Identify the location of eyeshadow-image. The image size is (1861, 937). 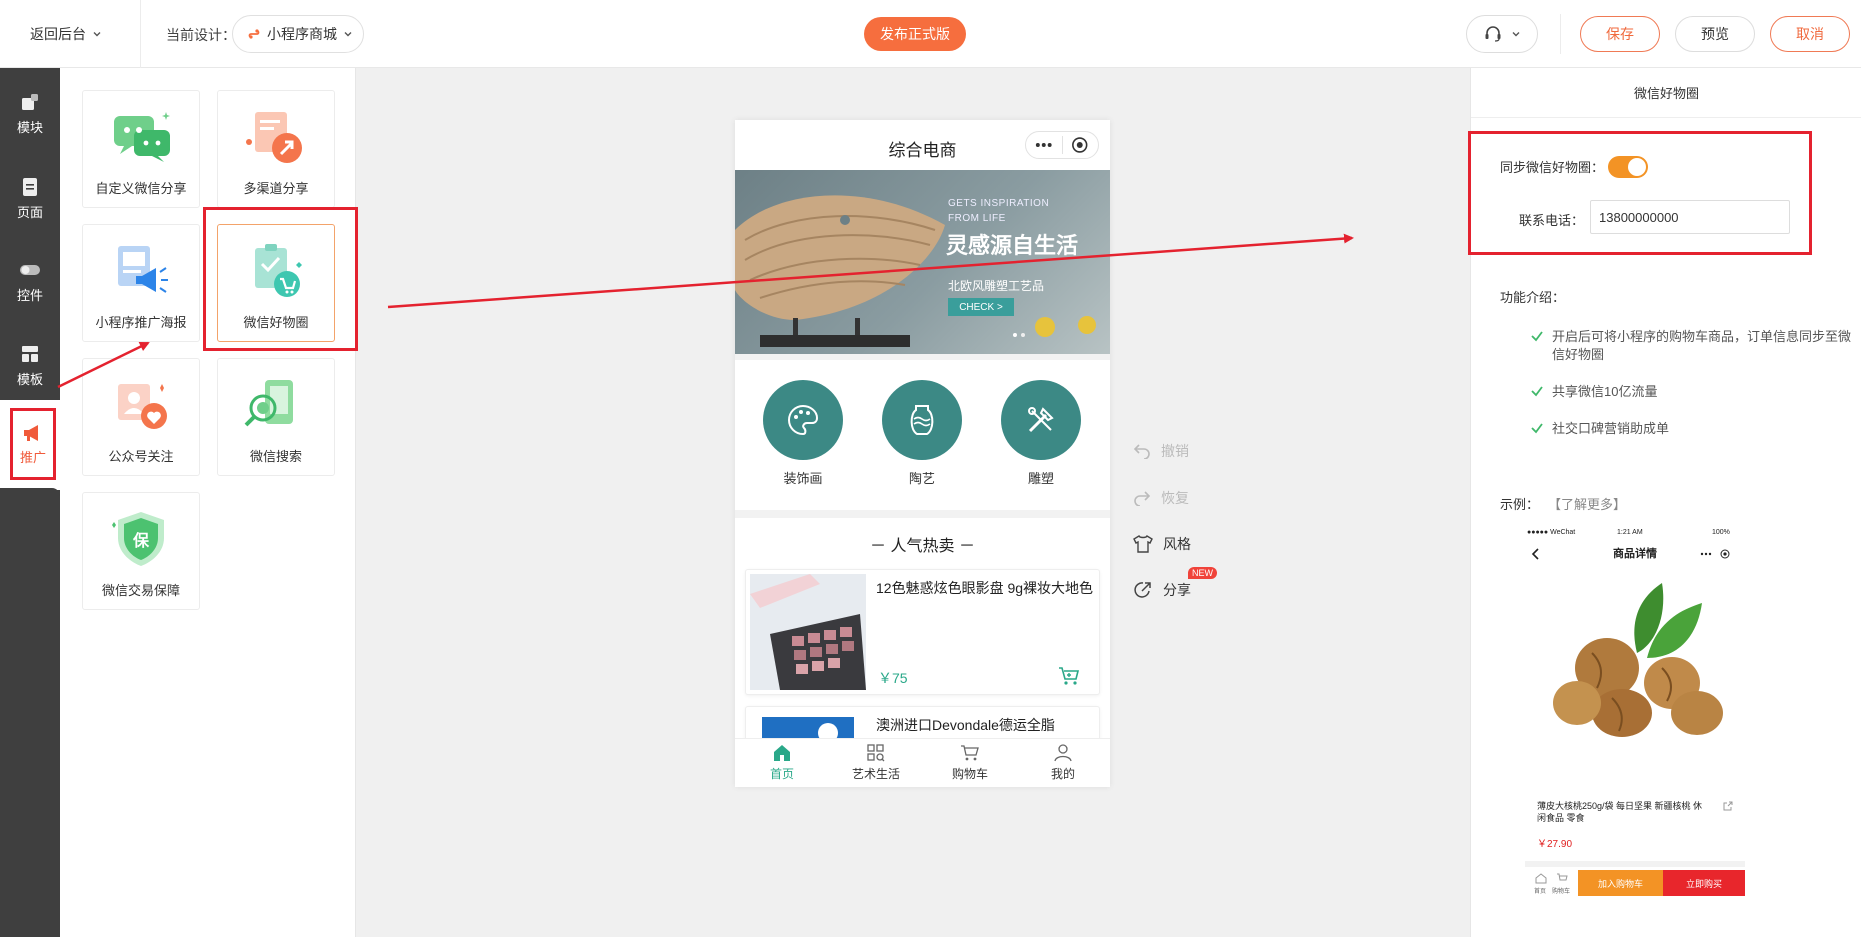
(808, 632).